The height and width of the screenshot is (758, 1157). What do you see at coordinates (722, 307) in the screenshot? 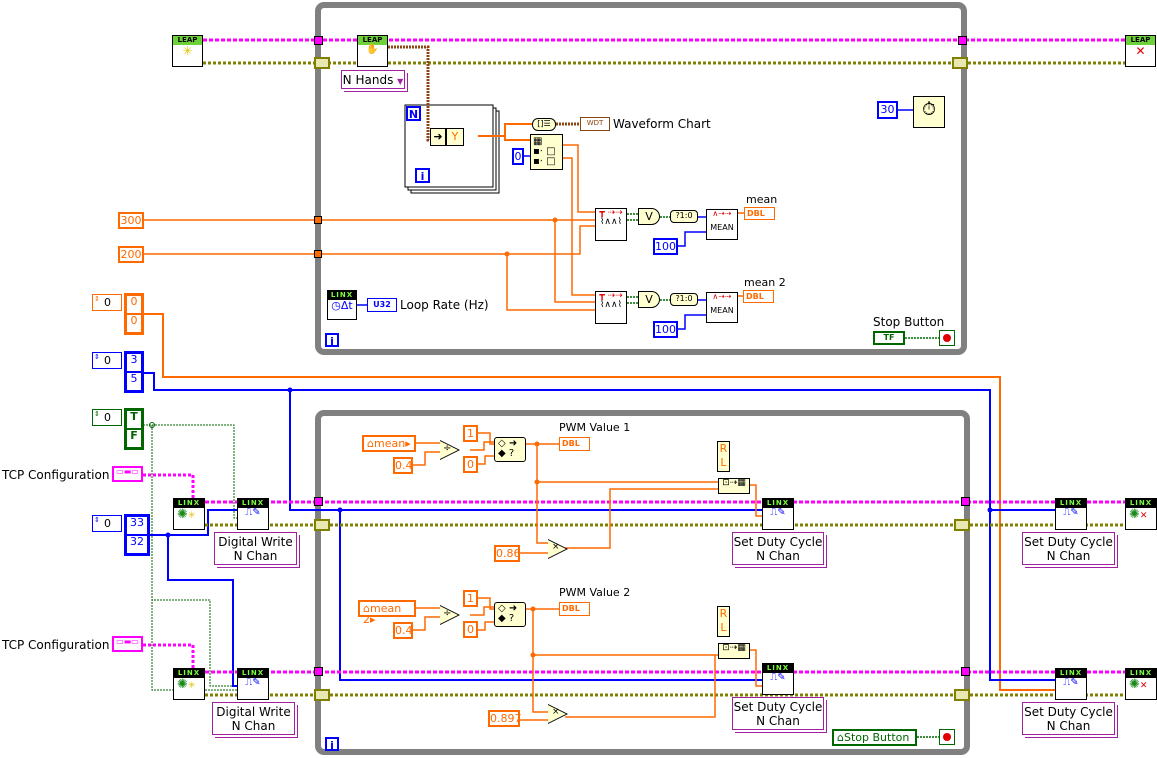
I see `mean-node-2: ∧⇢⇢ MEAN` at bounding box center [722, 307].